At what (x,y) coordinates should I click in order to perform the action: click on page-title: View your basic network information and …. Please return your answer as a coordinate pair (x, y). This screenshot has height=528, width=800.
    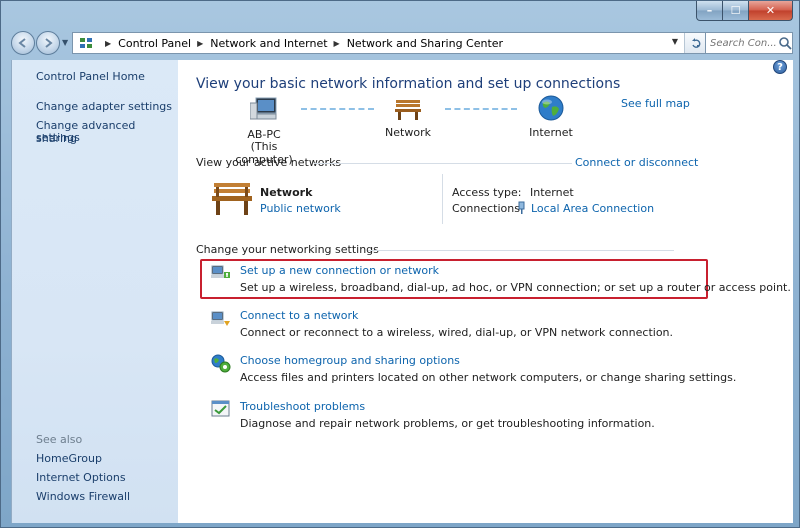
    Looking at the image, I should click on (408, 84).